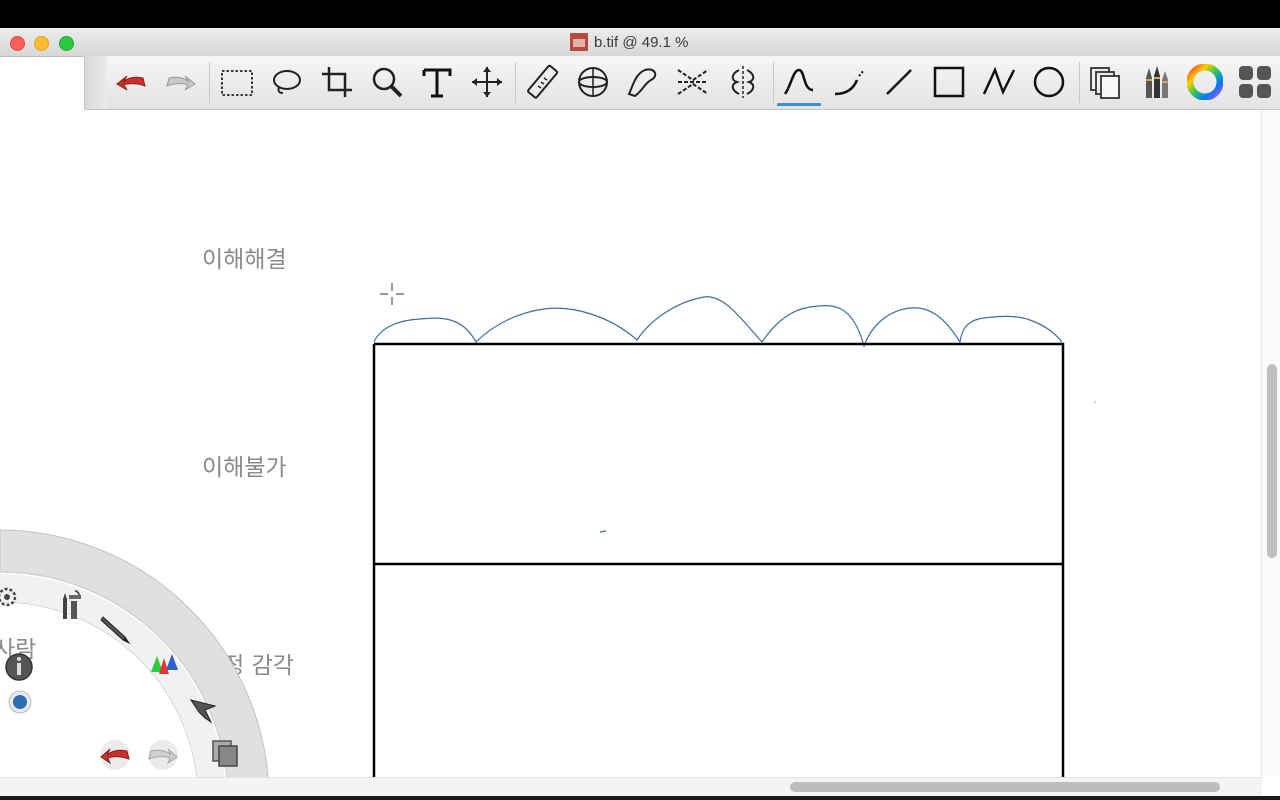 This screenshot has width=1280, height=800. I want to click on ellipse-guide-icon, so click(593, 82).